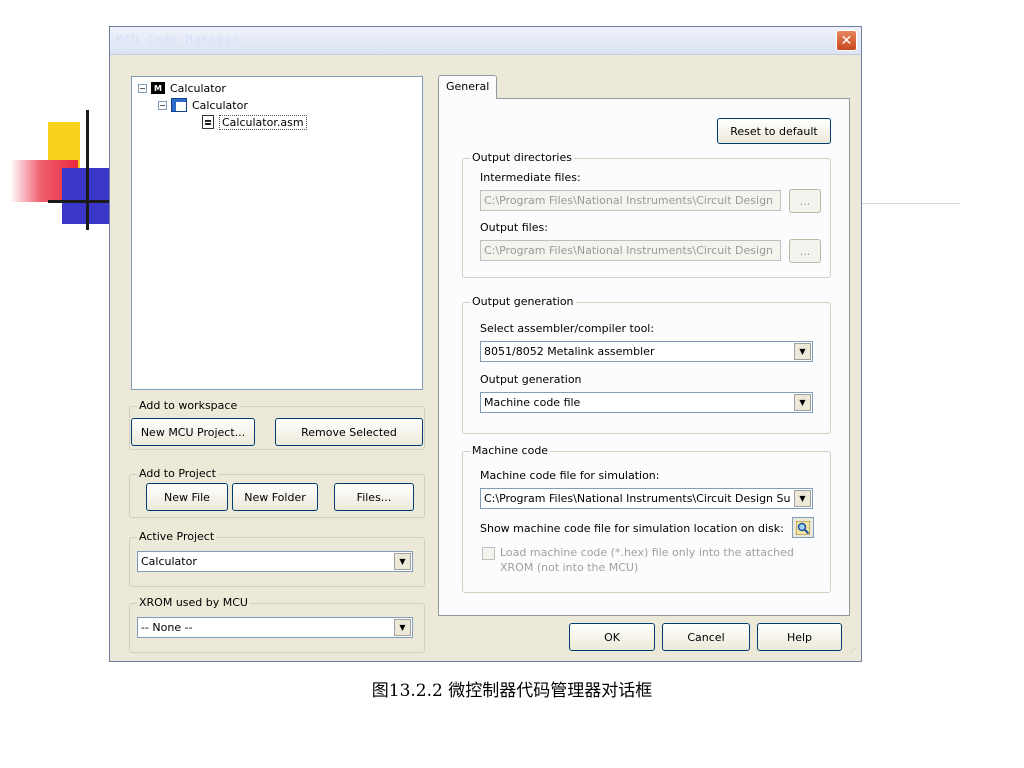  I want to click on output-generation-label: Output generation, so click(531, 379).